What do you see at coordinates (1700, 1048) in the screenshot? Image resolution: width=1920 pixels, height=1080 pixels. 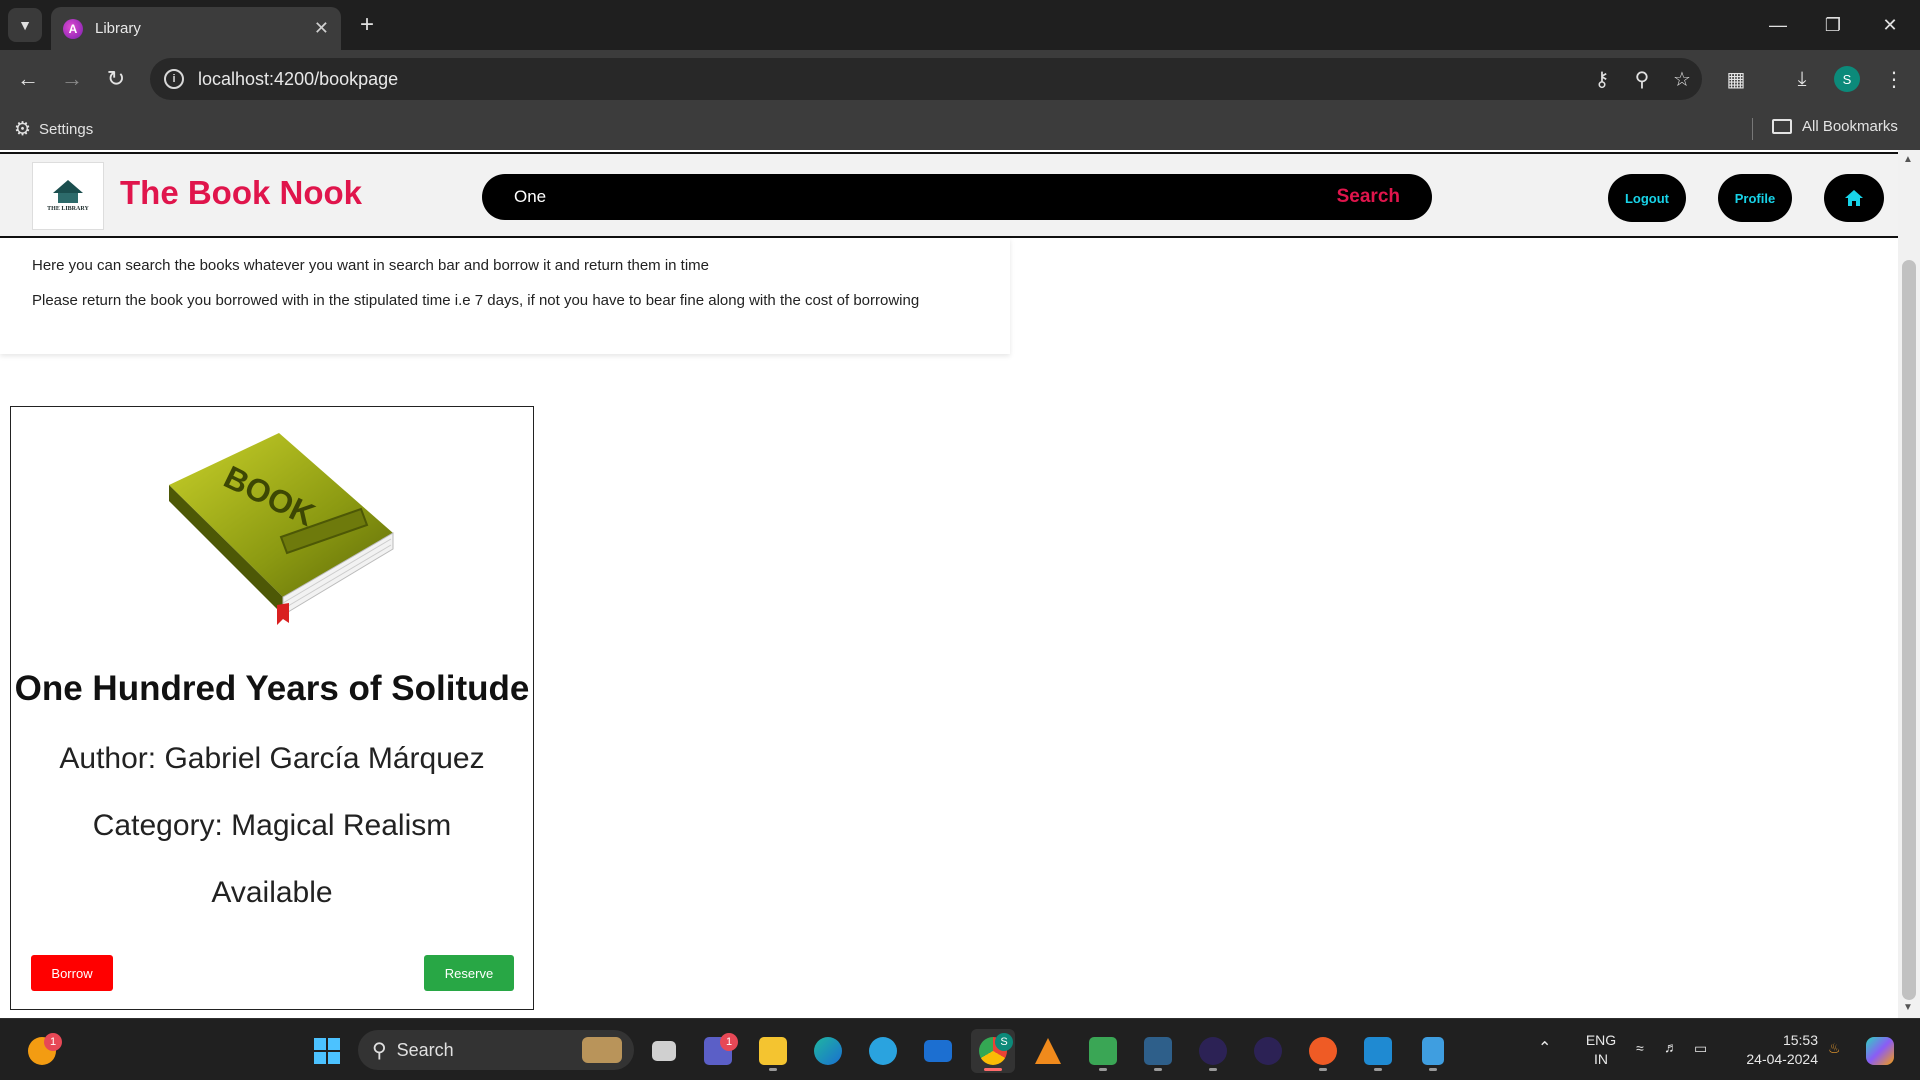 I see `battery-icon: ▭` at bounding box center [1700, 1048].